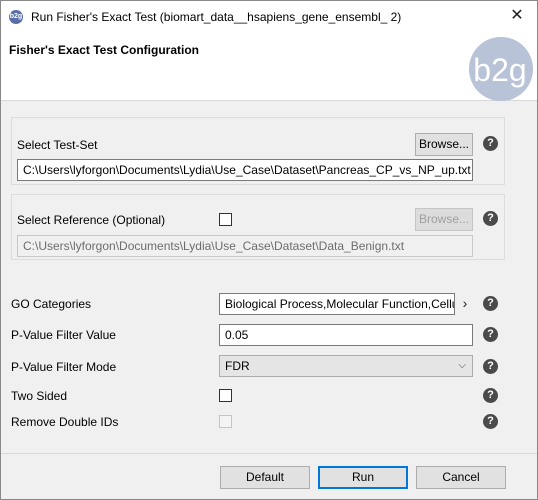  I want to click on header-title: Fisher's Exact Test Configuration, so click(104, 50).